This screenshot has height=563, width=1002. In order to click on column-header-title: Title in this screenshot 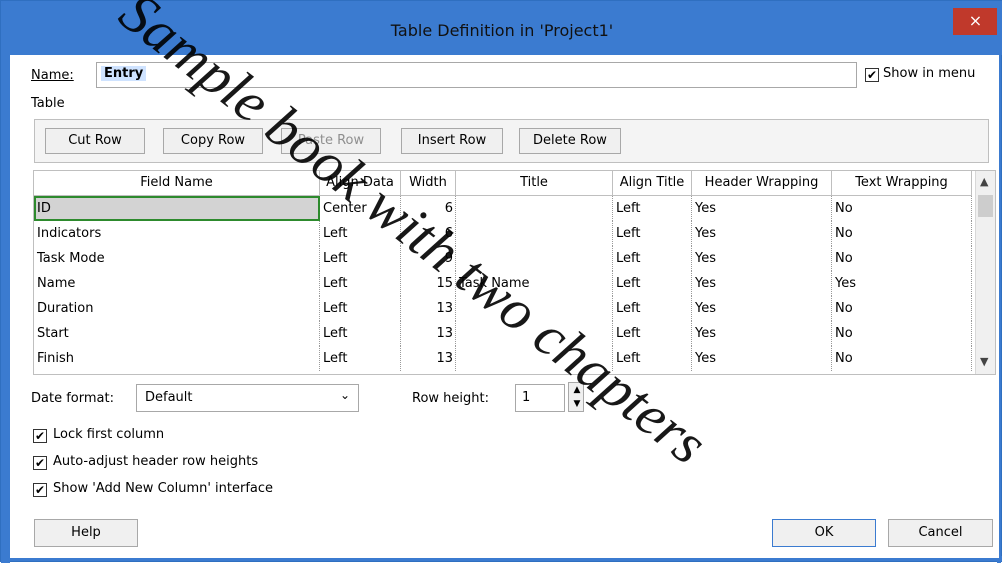, I will do `click(534, 183)`.